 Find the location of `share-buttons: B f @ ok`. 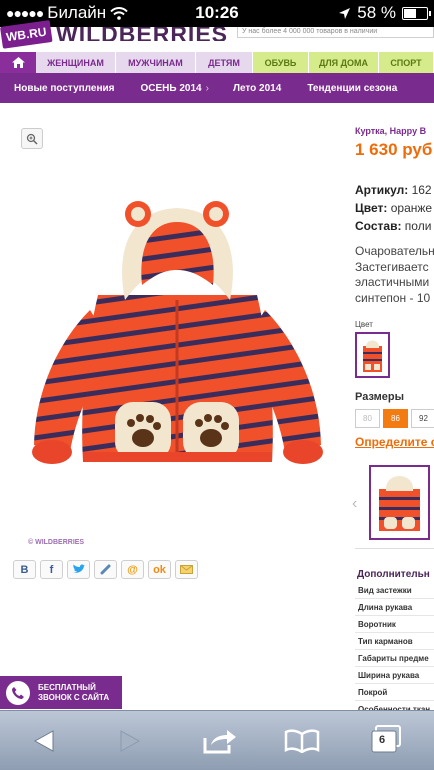

share-buttons: B f @ ok is located at coordinates (105, 569).